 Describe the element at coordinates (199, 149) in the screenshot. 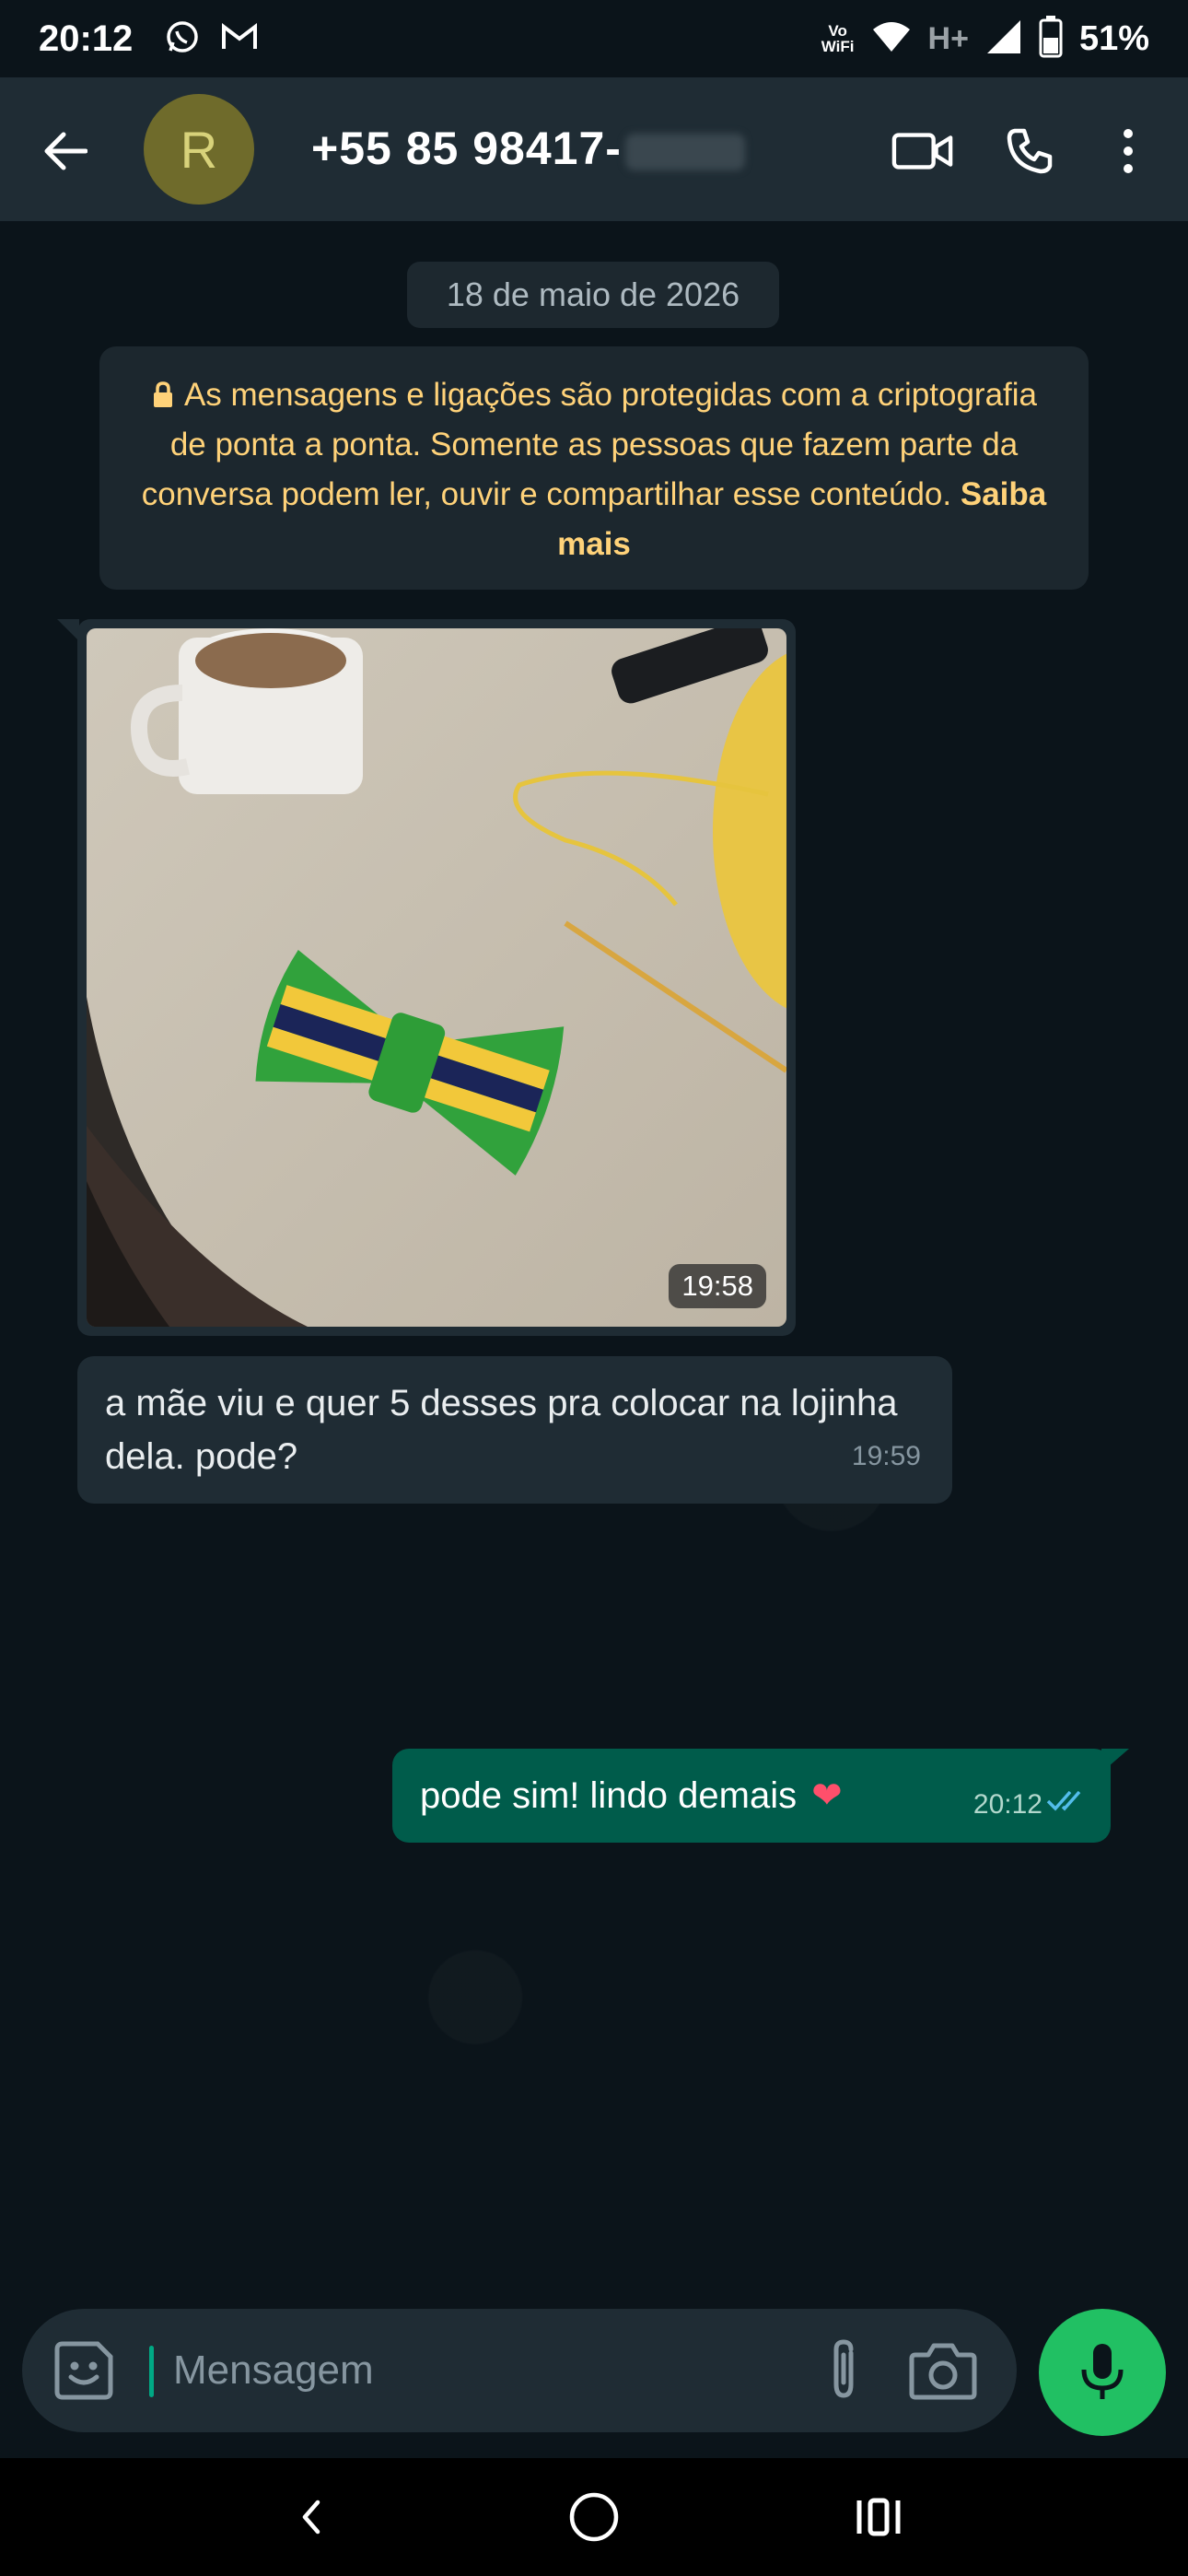

I see `avatar: R` at that location.